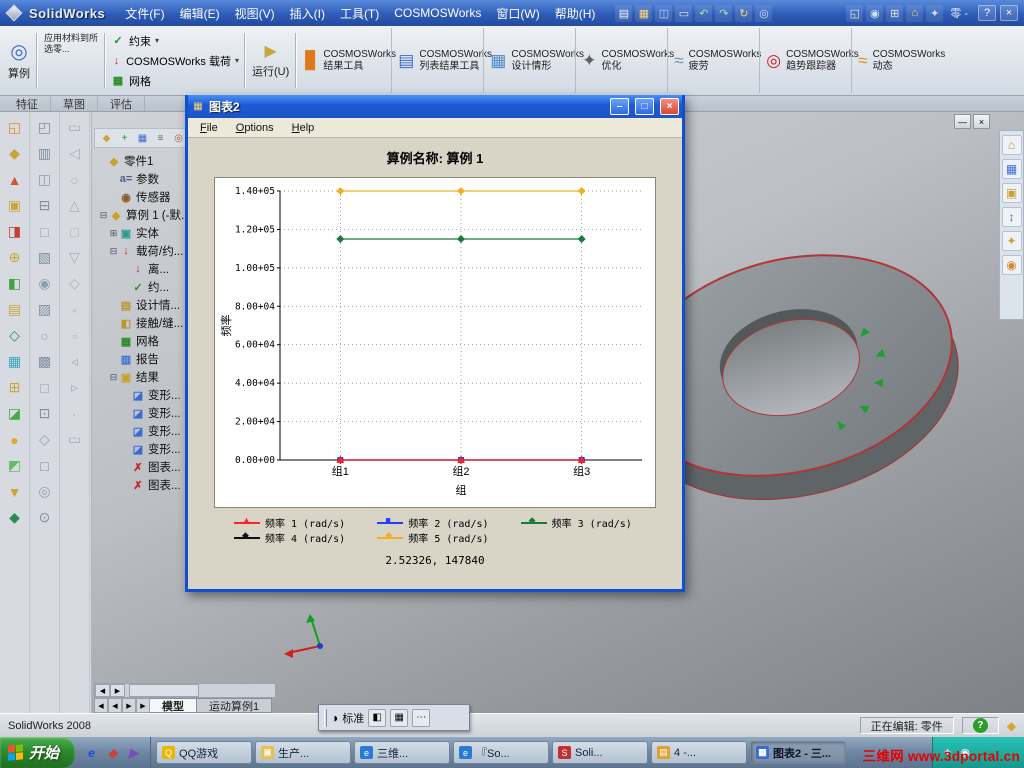 The height and width of the screenshot is (768, 1024). What do you see at coordinates (200, 13) in the screenshot?
I see `menu-item: 编辑(E)` at bounding box center [200, 13].